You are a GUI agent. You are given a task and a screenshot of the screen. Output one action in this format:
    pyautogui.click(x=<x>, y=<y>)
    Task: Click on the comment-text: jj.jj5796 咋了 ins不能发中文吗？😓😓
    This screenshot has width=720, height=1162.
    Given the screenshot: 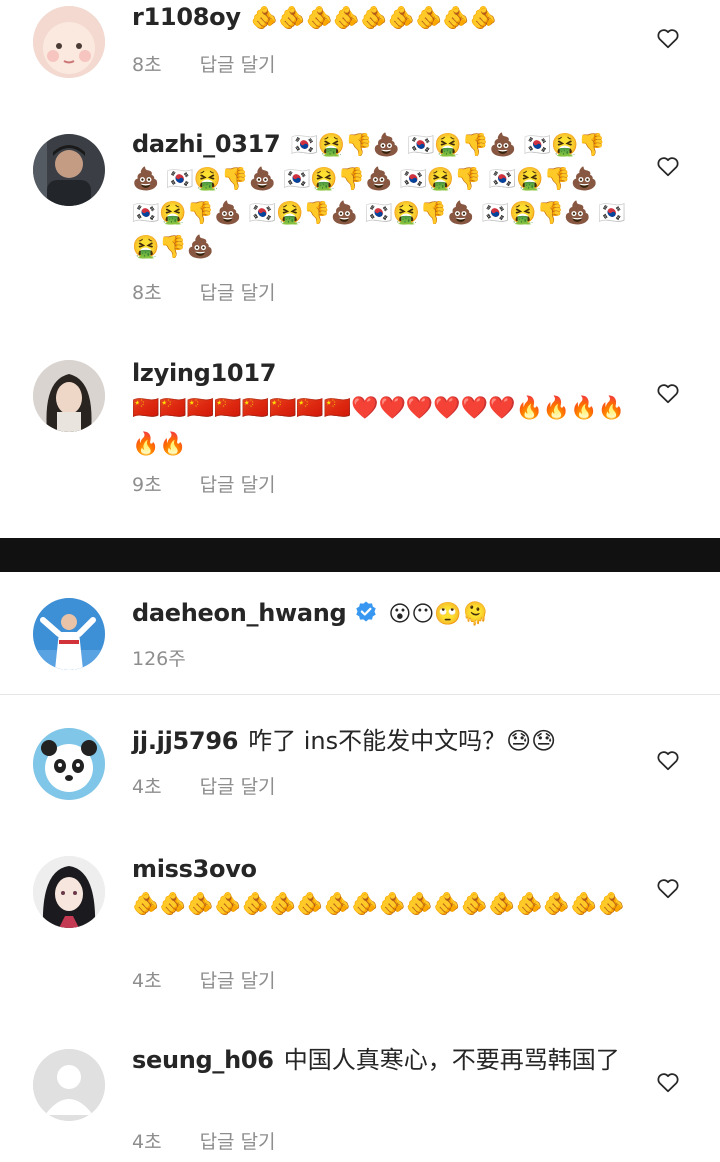 What is the action you would take?
    pyautogui.click(x=382, y=741)
    